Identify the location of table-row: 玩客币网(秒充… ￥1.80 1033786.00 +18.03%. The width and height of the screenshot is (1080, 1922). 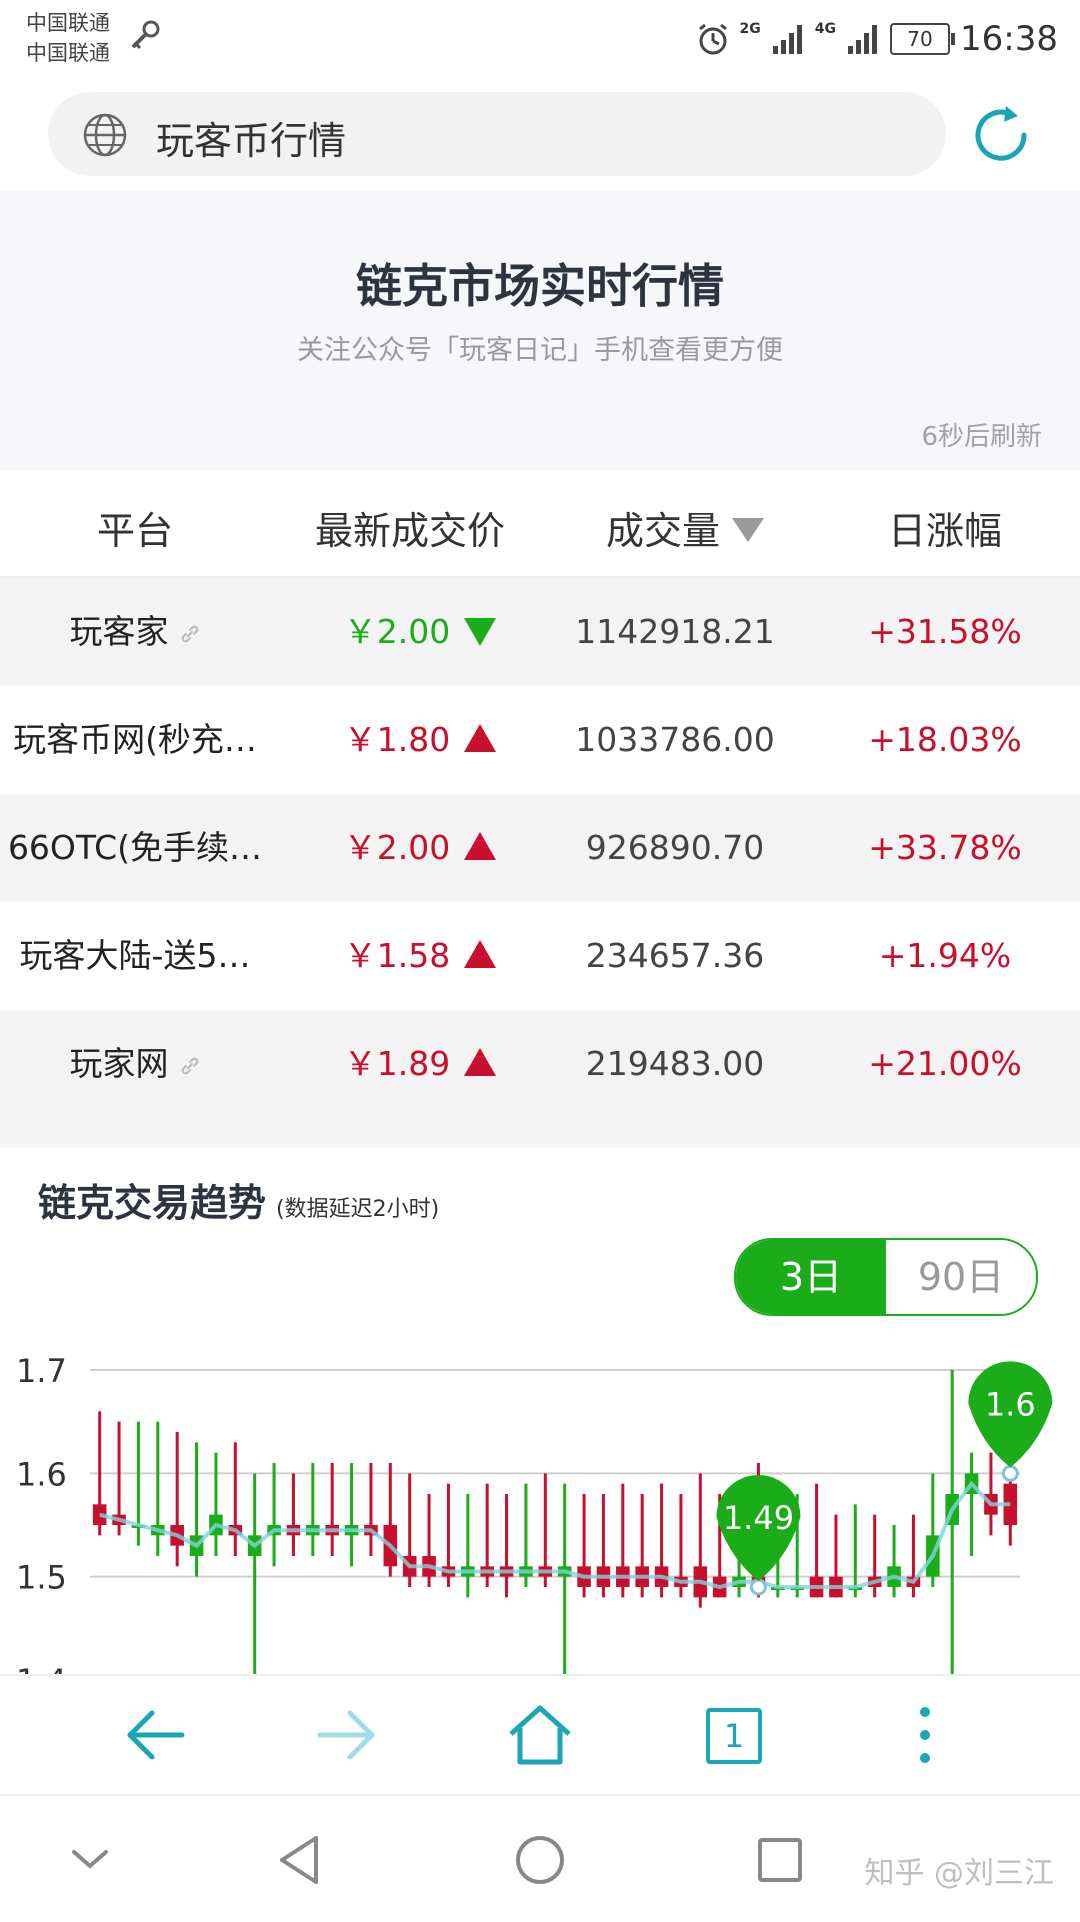
(540, 740).